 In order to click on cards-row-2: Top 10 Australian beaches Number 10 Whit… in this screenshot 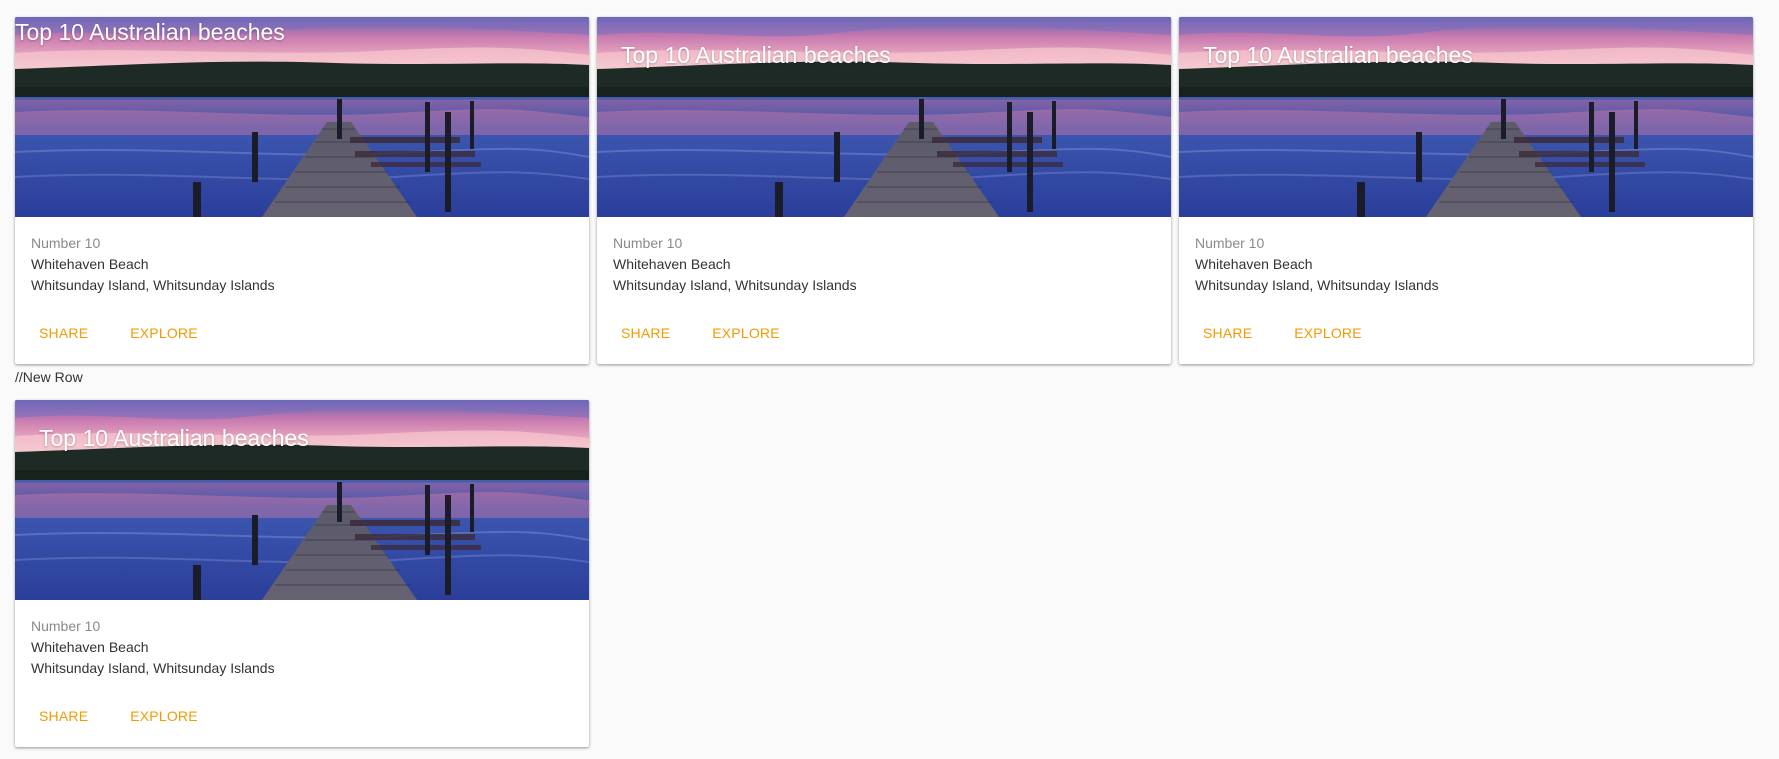, I will do `click(302, 573)`.